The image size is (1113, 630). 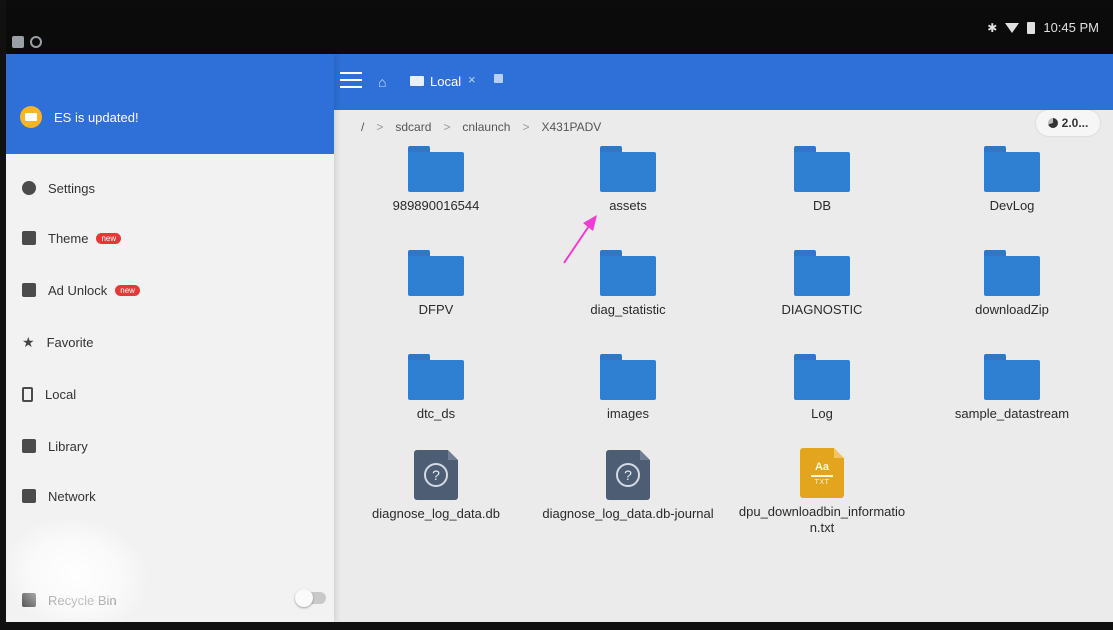 I want to click on drawer-item-label: Ad Unlock, so click(x=78, y=290).